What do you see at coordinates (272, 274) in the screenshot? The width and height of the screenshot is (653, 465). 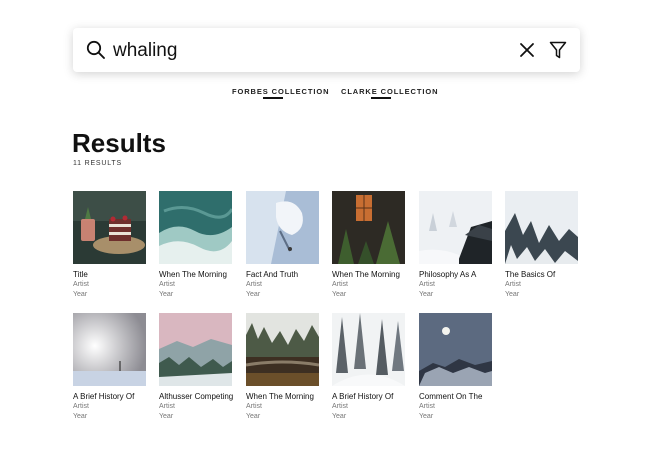 I see `result-title: Fact And Truth` at bounding box center [272, 274].